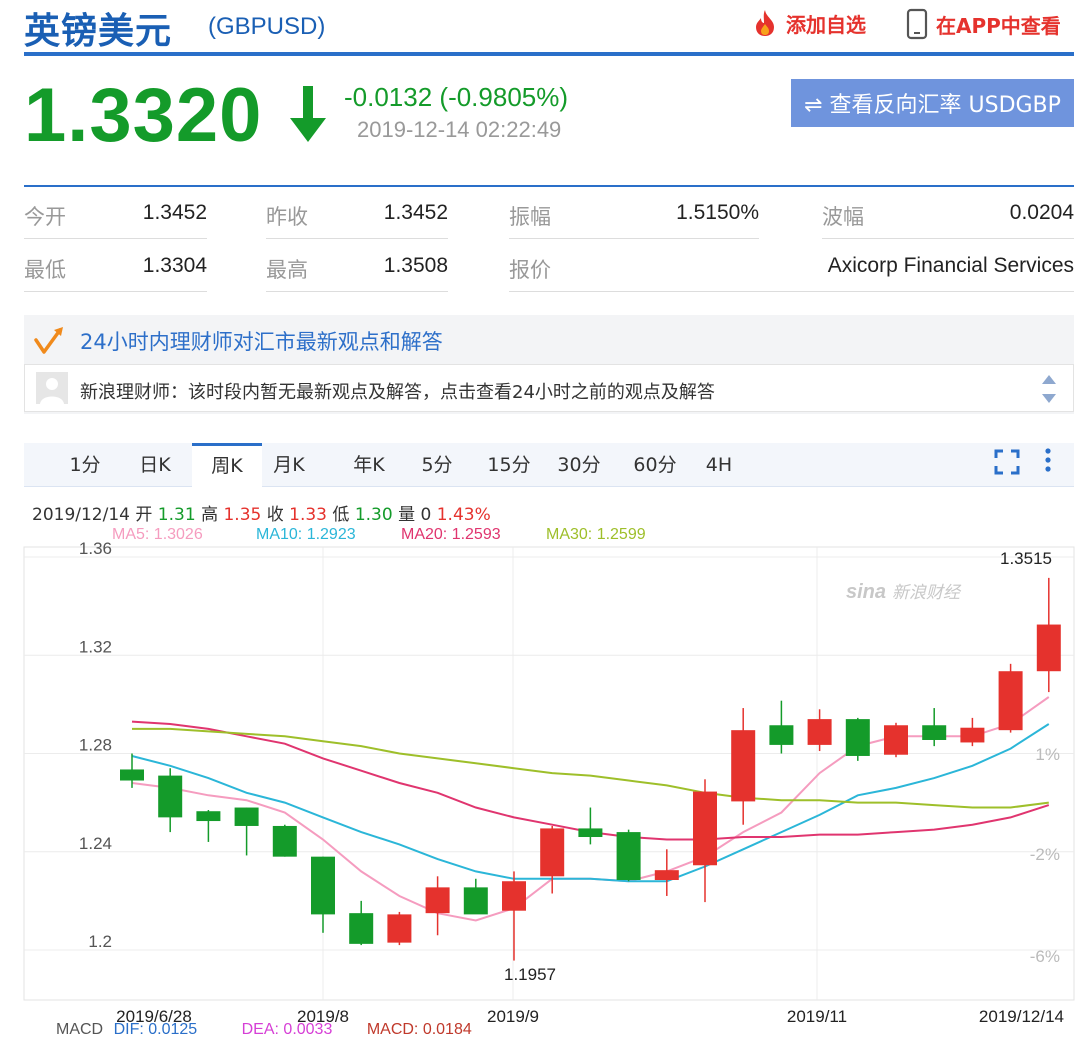  Describe the element at coordinates (530, 974) in the screenshot. I see `min-value-label: 1.1957` at that location.